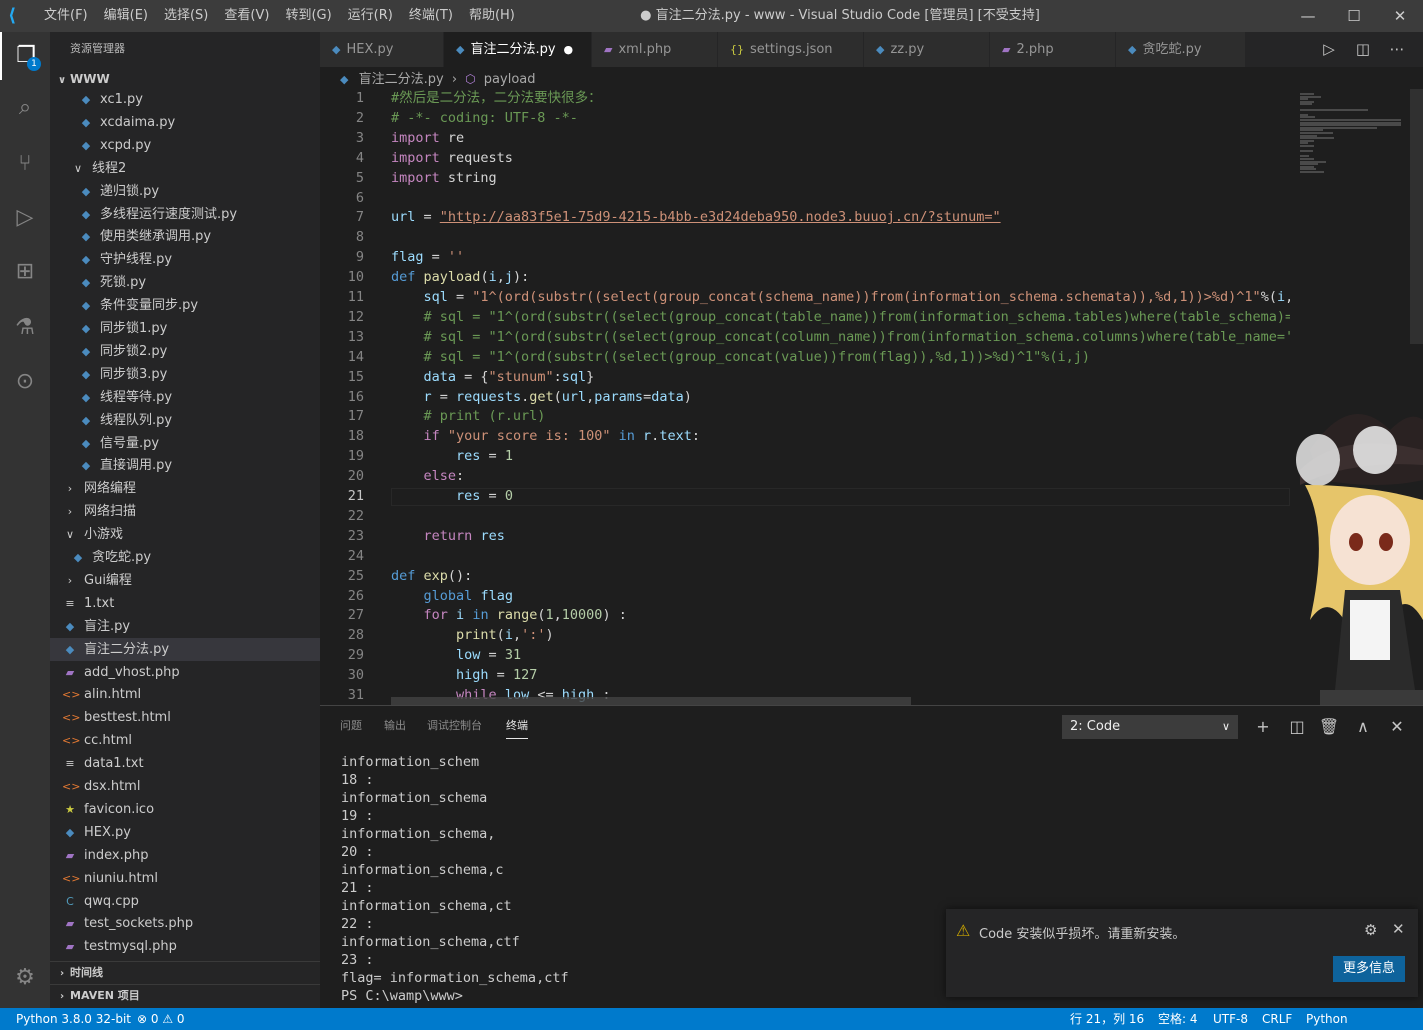  I want to click on tree-item: › 网络扫描, so click(185, 511).